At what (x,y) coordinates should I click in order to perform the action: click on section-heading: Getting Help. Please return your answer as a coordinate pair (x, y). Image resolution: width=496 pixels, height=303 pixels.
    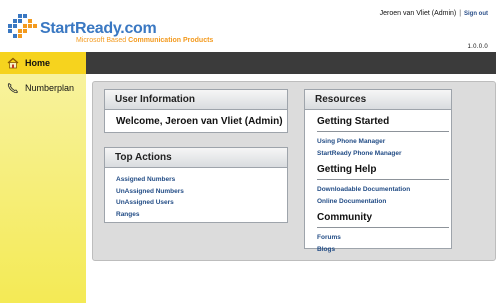
    Looking at the image, I should click on (347, 169).